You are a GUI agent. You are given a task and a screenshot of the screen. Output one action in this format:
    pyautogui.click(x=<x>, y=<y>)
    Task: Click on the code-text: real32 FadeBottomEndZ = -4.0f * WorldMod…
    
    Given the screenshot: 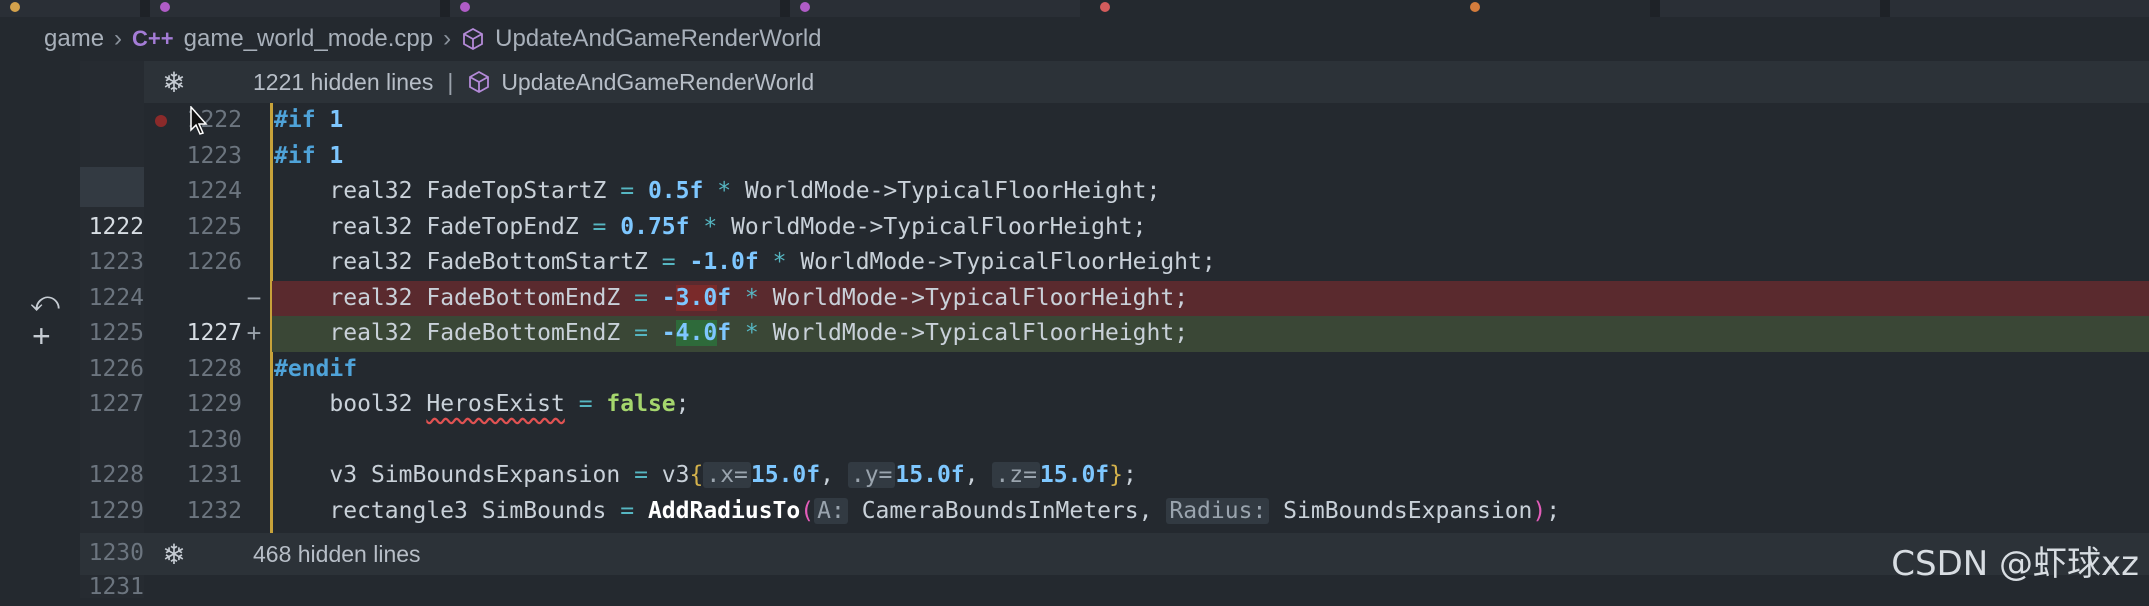 What is the action you would take?
    pyautogui.click(x=731, y=334)
    